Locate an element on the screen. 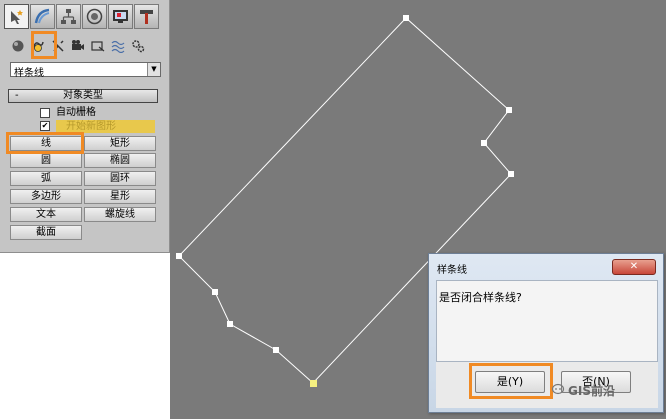 The image size is (666, 419). helpers-icon is located at coordinates (98, 46).